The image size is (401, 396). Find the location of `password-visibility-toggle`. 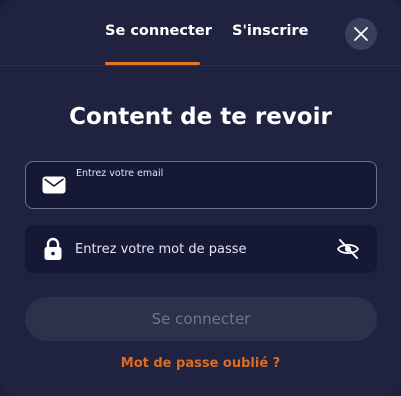

password-visibility-toggle is located at coordinates (348, 249).